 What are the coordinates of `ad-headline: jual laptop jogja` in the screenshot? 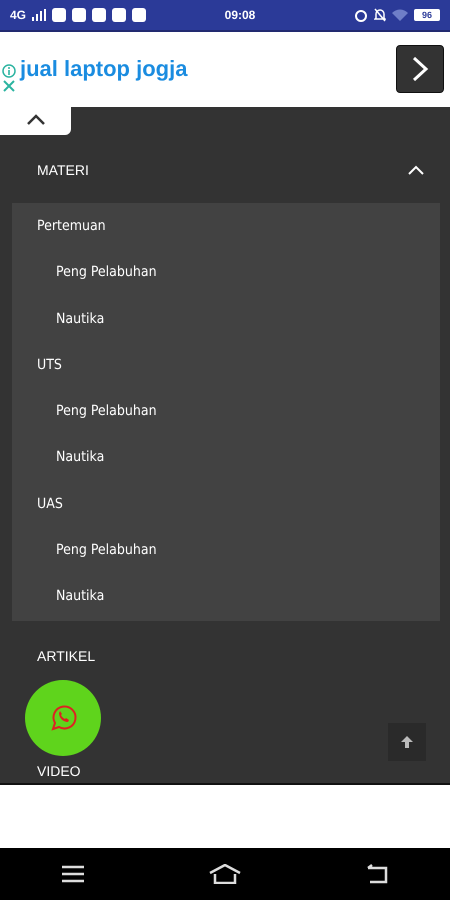 It's located at (208, 69).